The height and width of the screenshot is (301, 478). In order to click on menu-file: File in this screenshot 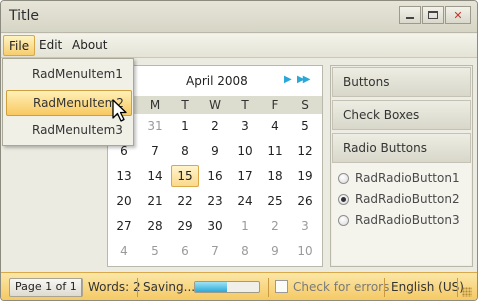, I will do `click(19, 45)`.